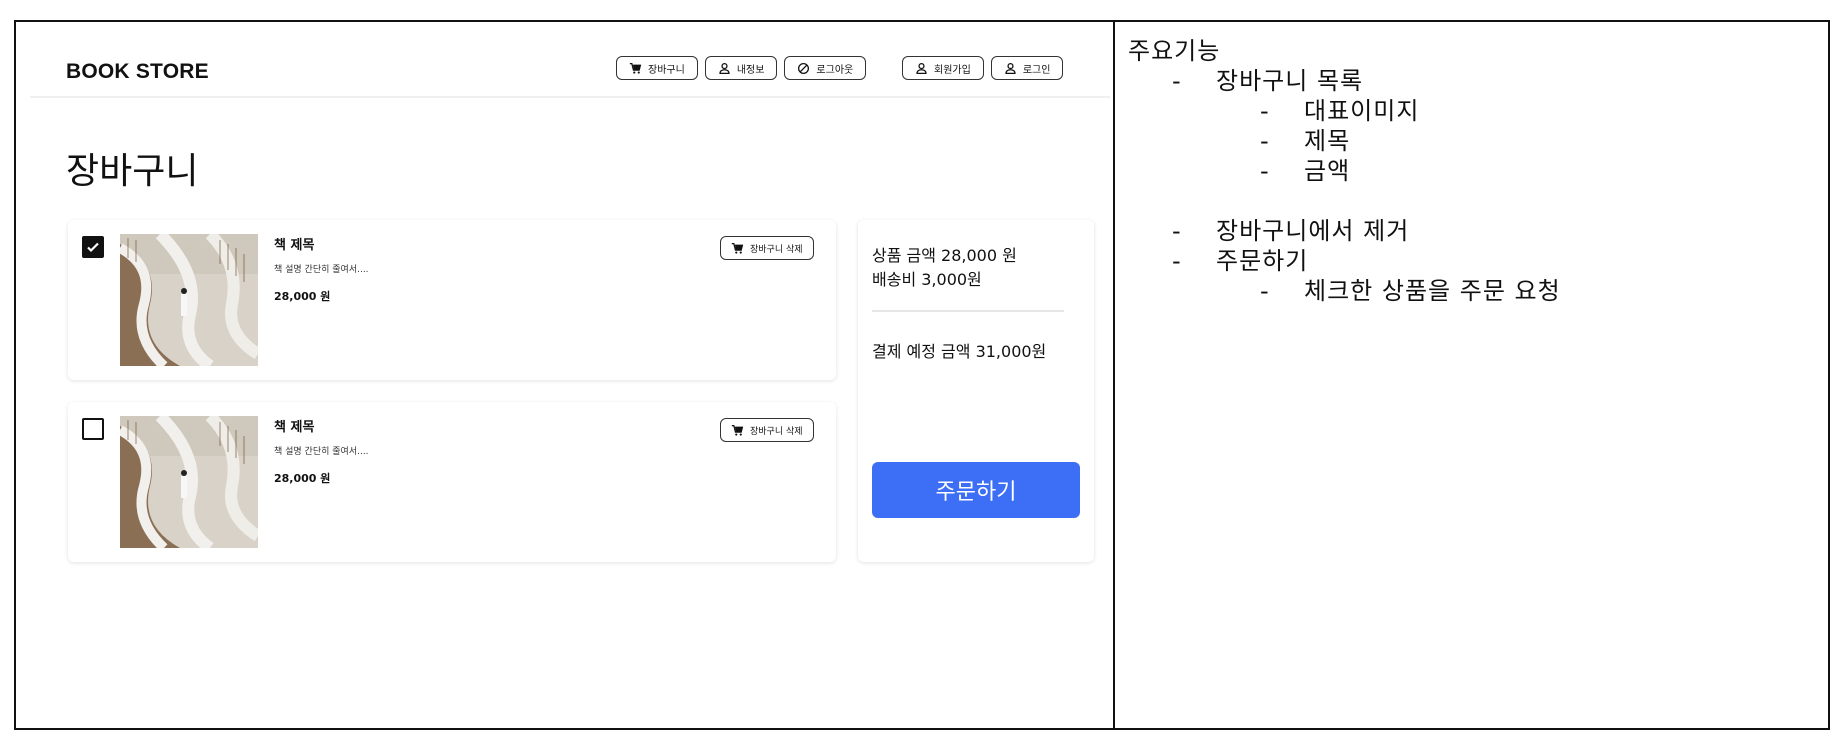 This screenshot has width=1848, height=754. I want to click on check-icon, so click(93, 247).